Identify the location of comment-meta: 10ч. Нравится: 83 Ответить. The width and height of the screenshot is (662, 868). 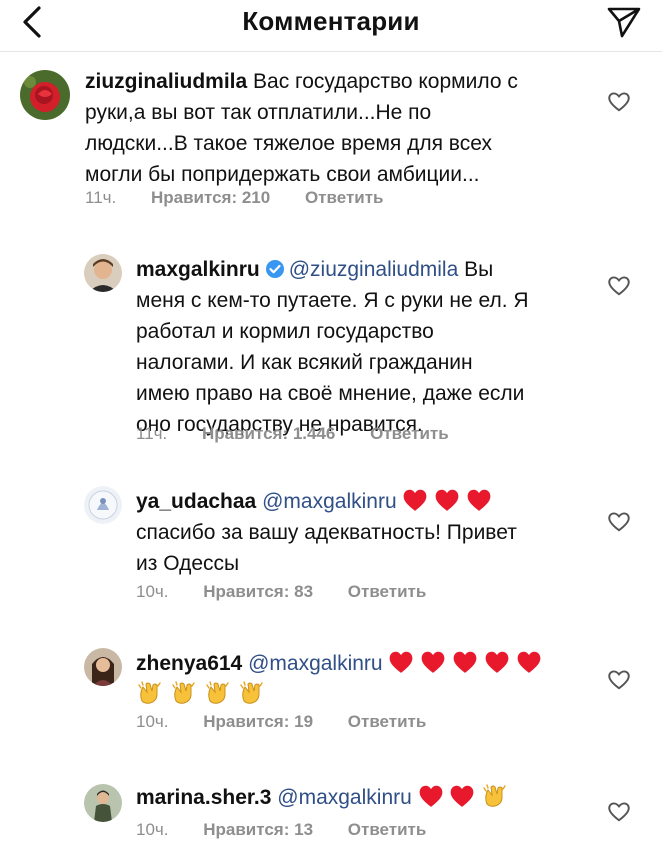
(281, 592).